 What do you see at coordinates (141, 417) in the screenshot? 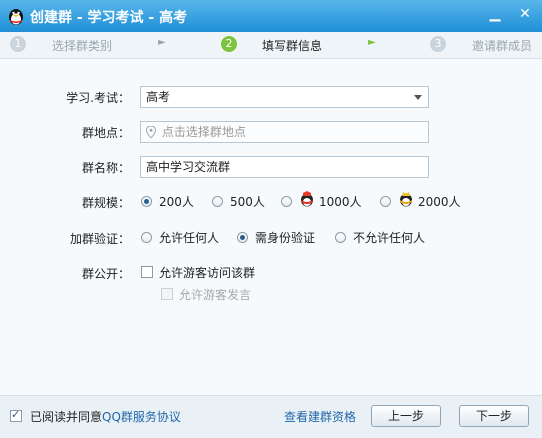
I see `agreement-link: QQ群服务协议` at bounding box center [141, 417].